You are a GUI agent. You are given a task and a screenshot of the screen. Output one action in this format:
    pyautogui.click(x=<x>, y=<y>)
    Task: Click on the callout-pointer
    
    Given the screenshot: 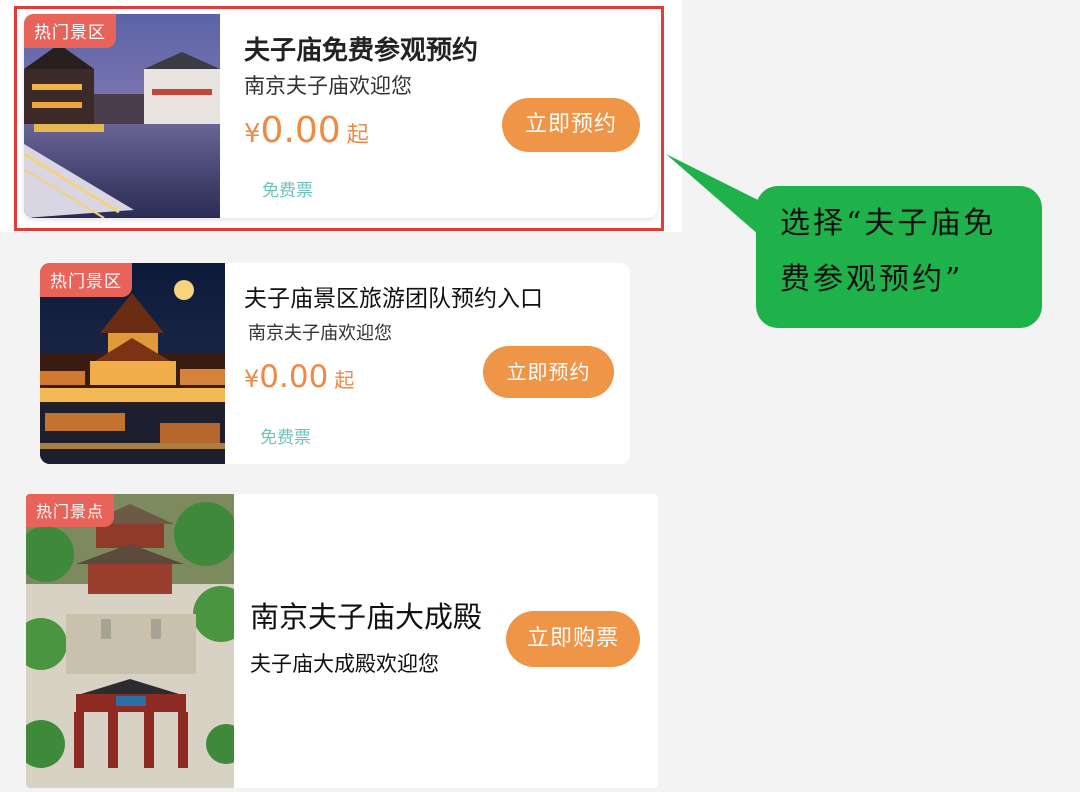 What is the action you would take?
    pyautogui.click(x=728, y=208)
    